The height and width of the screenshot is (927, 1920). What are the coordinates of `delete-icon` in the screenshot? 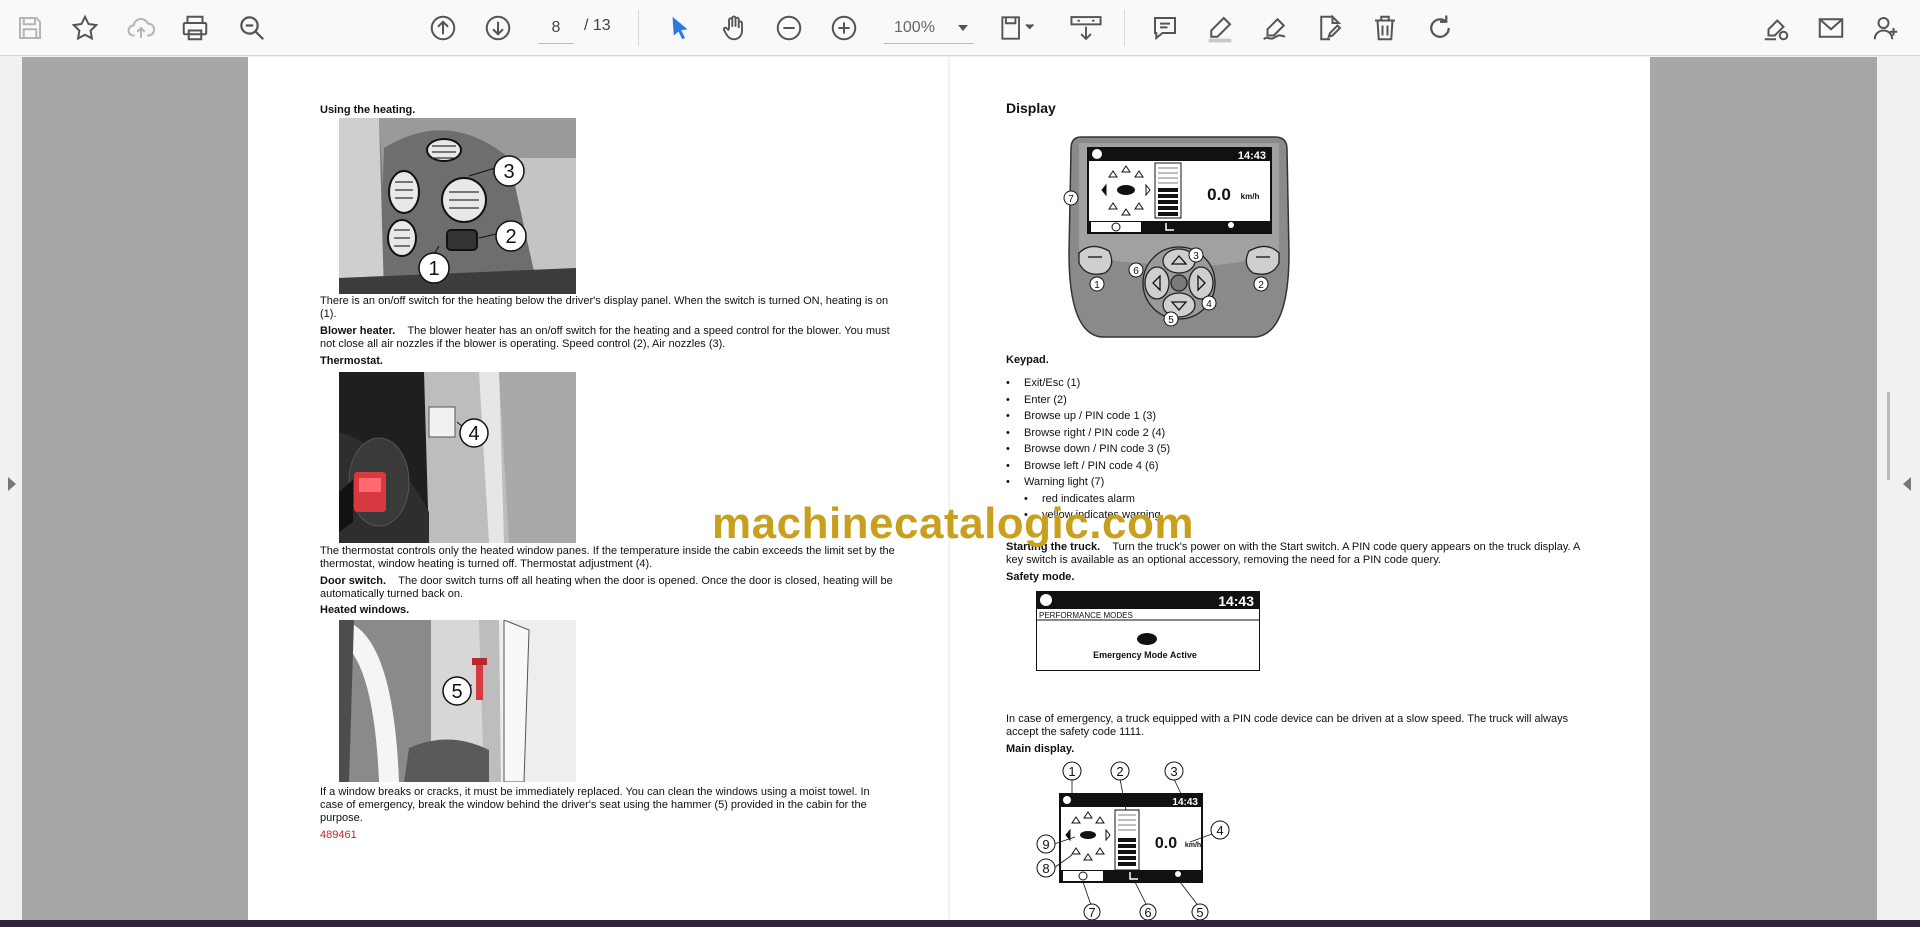 It's located at (1385, 28).